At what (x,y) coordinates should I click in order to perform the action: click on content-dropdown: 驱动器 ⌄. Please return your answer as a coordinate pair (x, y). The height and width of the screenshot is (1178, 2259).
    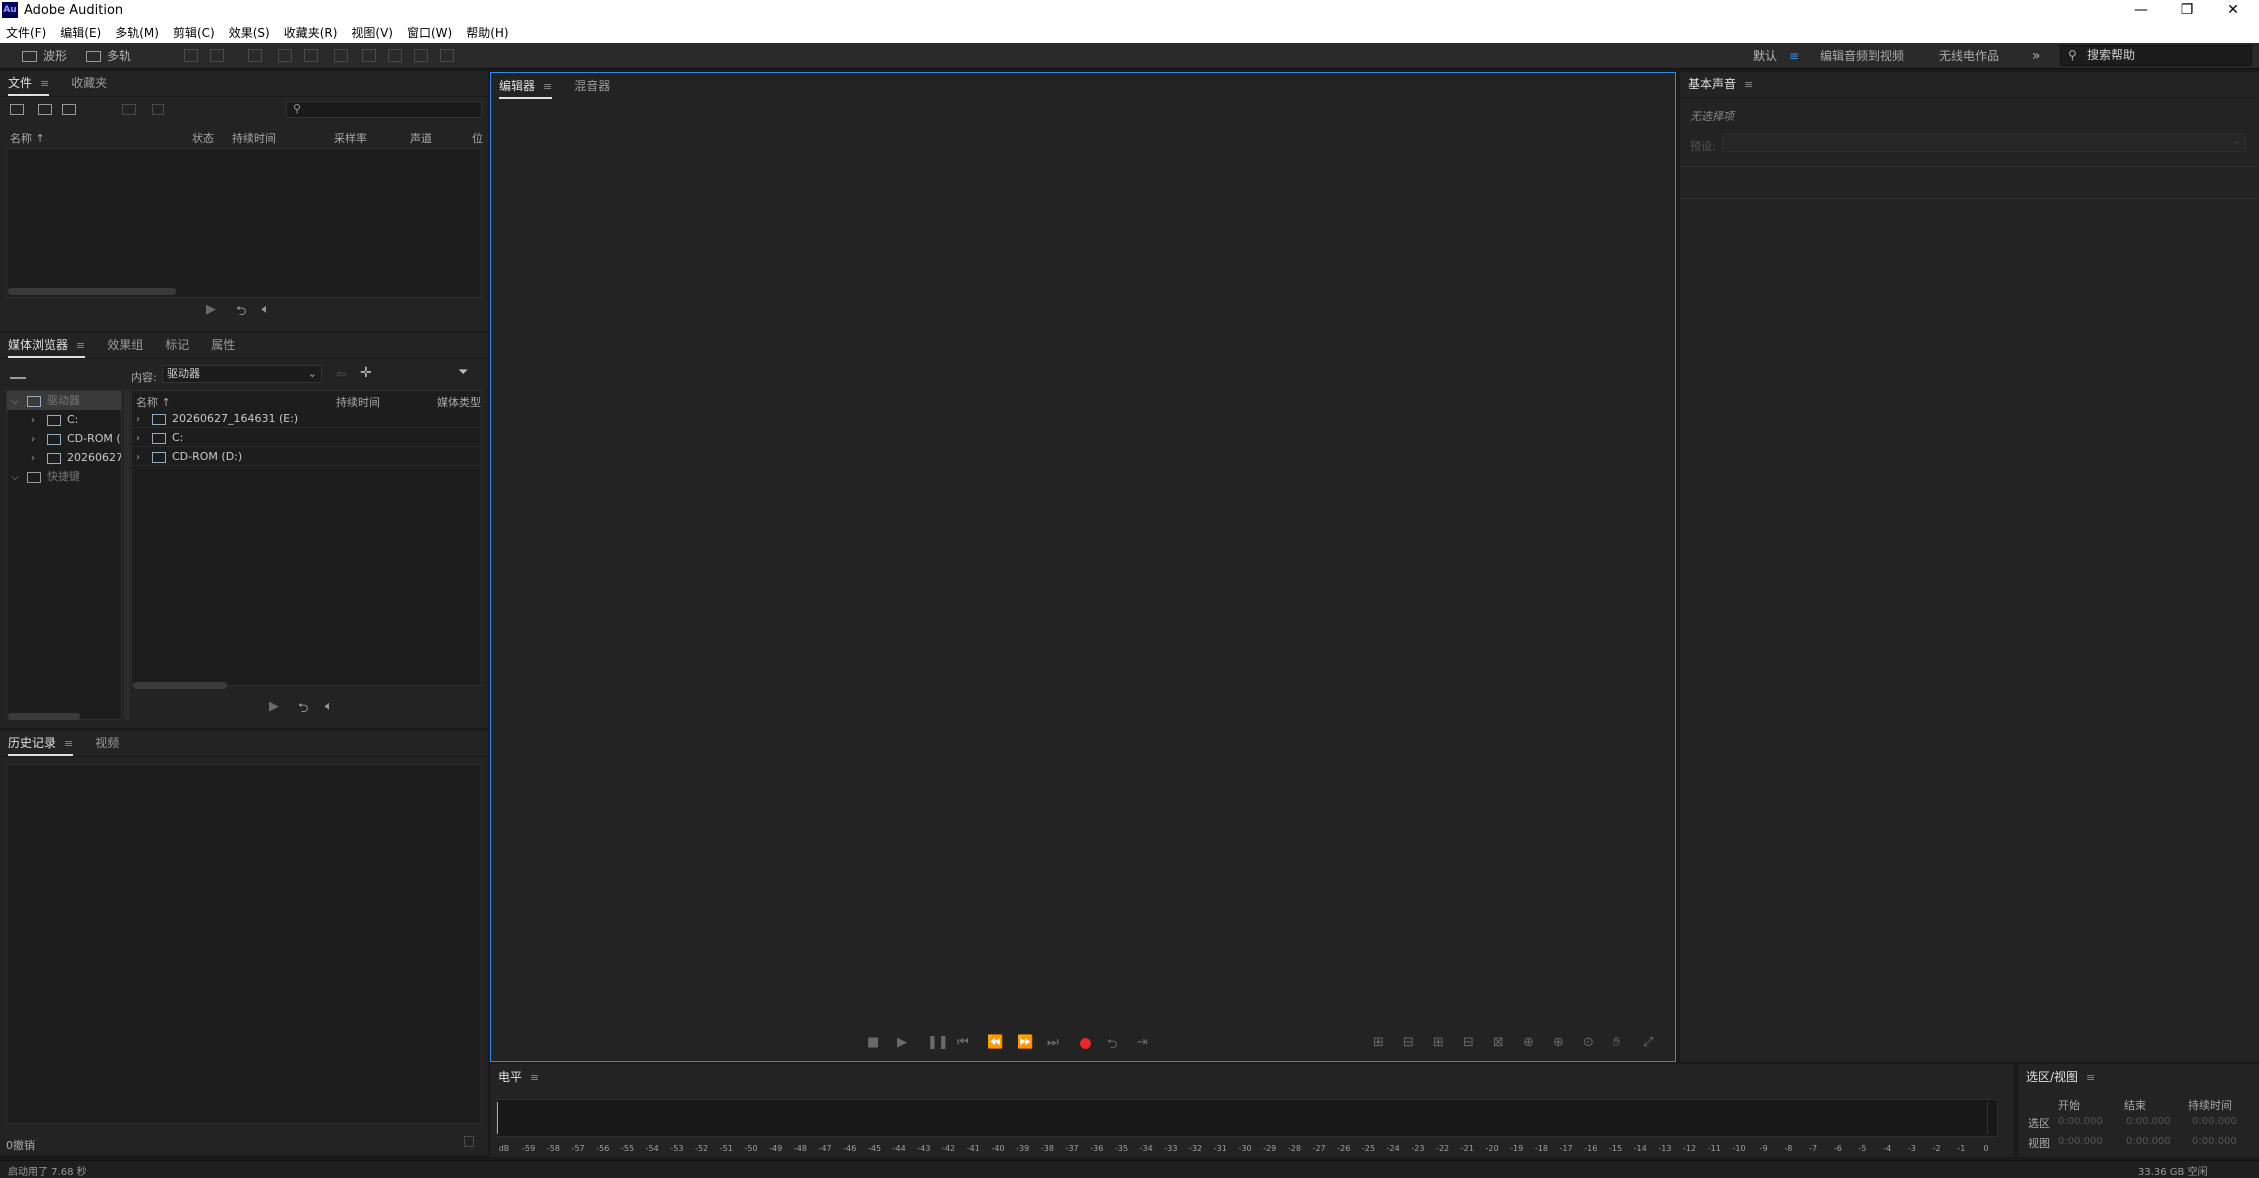
    Looking at the image, I should click on (242, 374).